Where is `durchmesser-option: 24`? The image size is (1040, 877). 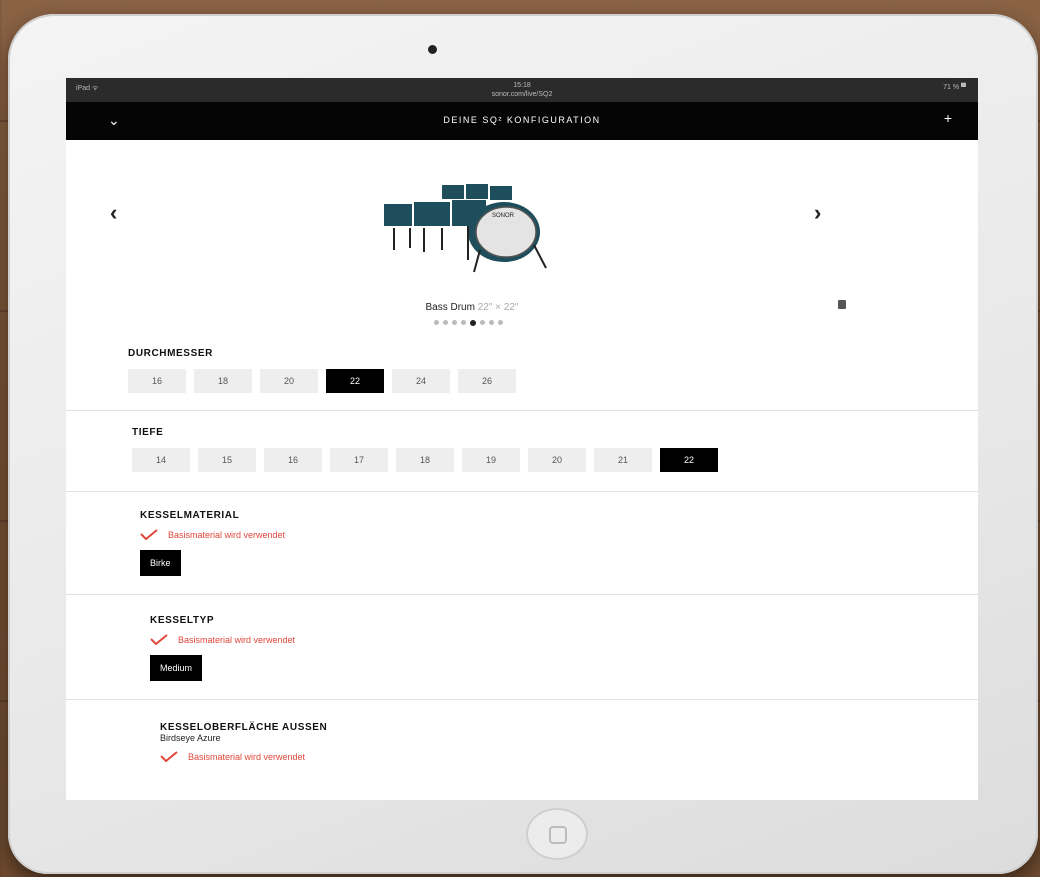
durchmesser-option: 24 is located at coordinates (421, 381).